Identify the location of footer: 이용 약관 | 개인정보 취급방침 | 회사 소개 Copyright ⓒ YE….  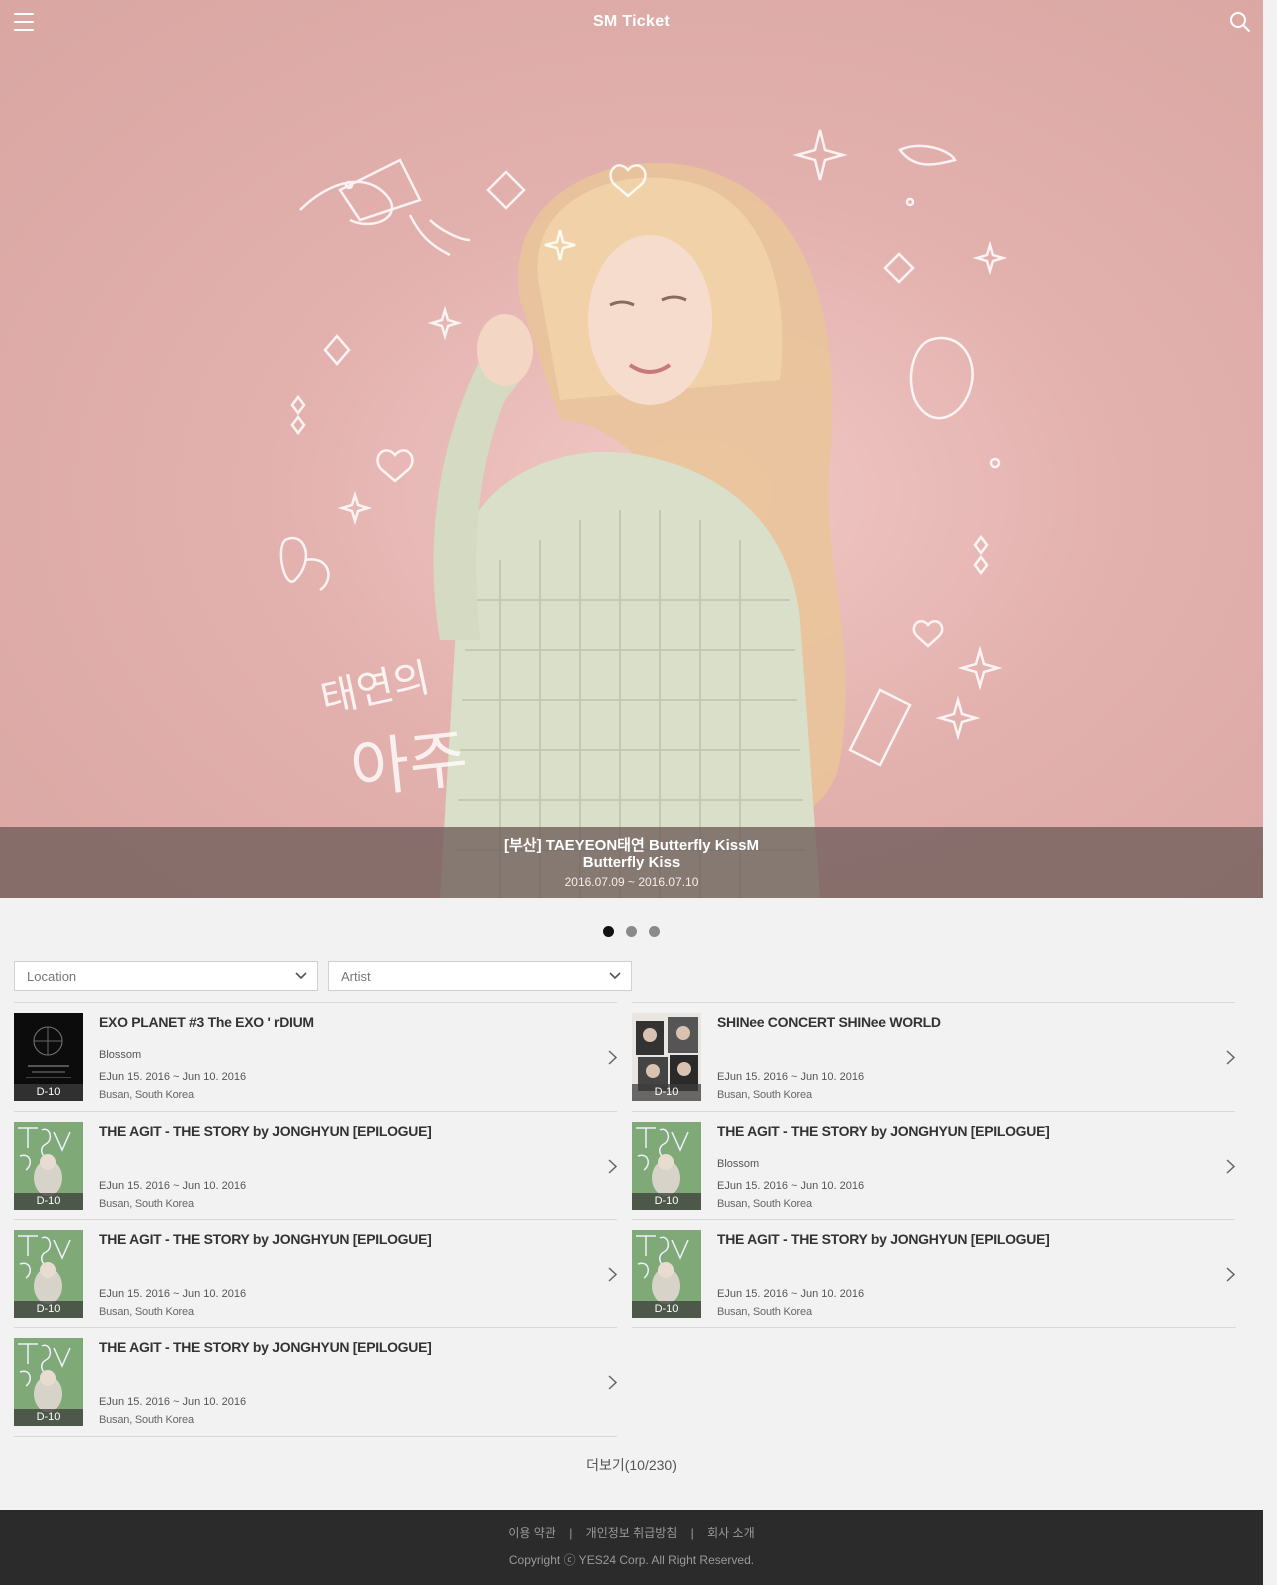
(631, 1547).